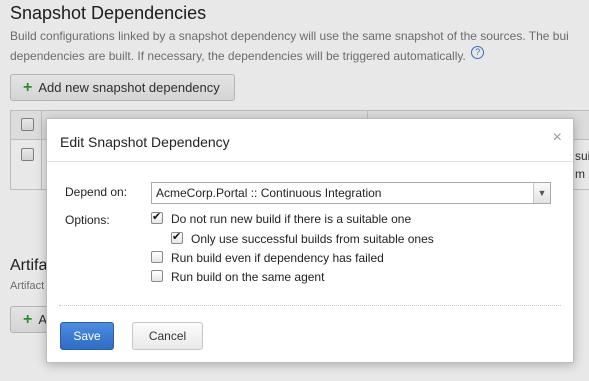  Describe the element at coordinates (582, 174) in the screenshot. I see `row-text-fragment-2: m s` at that location.